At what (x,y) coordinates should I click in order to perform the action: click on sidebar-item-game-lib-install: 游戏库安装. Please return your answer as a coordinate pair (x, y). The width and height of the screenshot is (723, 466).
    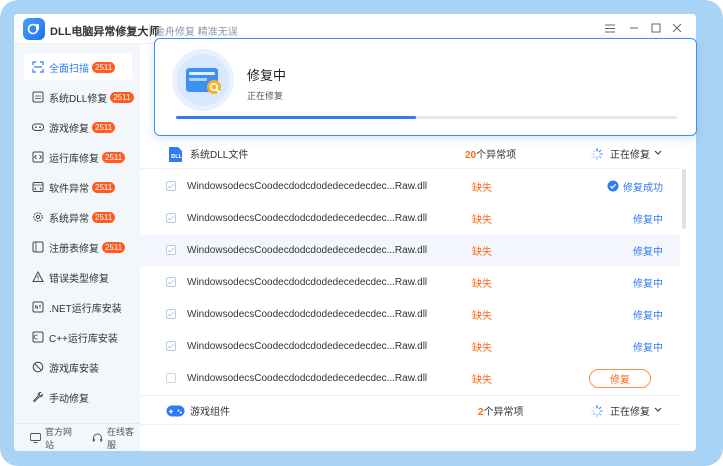
    Looking at the image, I should click on (78, 367).